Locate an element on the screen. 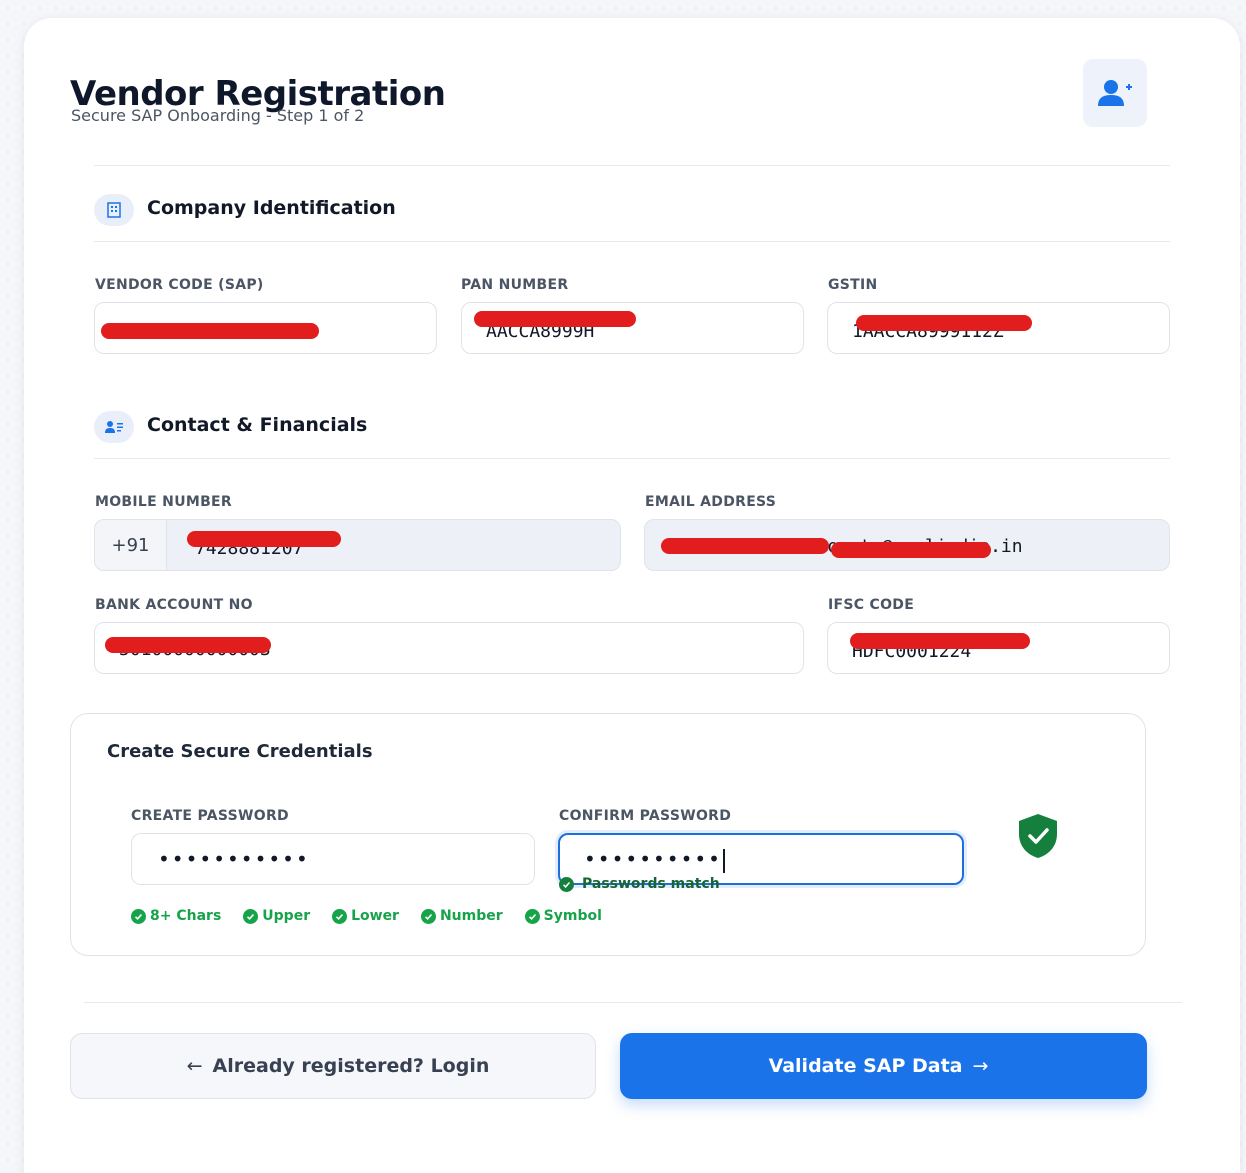 The height and width of the screenshot is (1173, 1246). shield-check-icon is located at coordinates (1038, 838).